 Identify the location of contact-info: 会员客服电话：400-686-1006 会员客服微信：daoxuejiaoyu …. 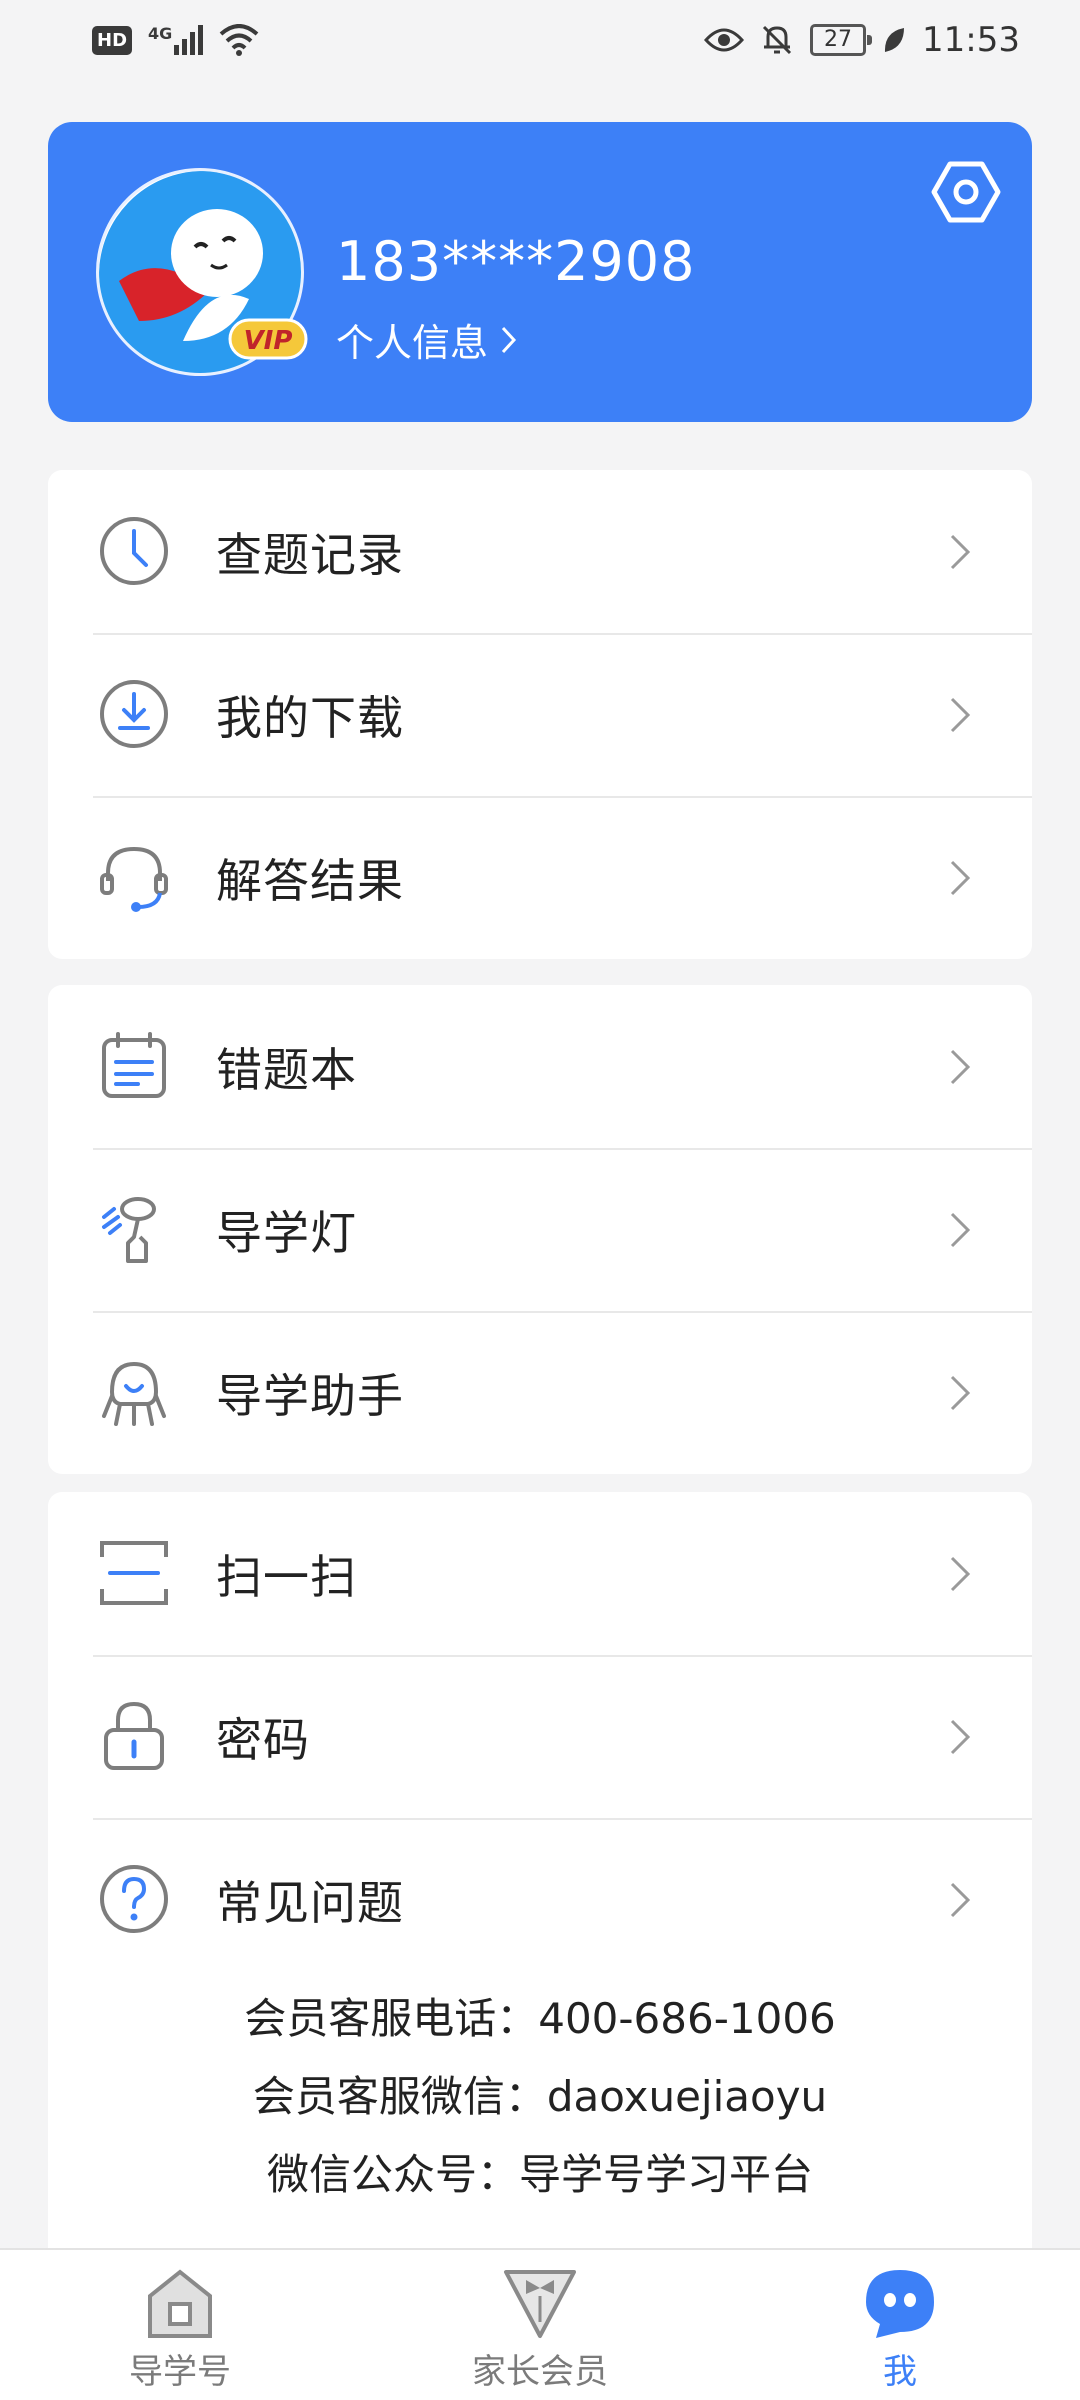
(540, 2115).